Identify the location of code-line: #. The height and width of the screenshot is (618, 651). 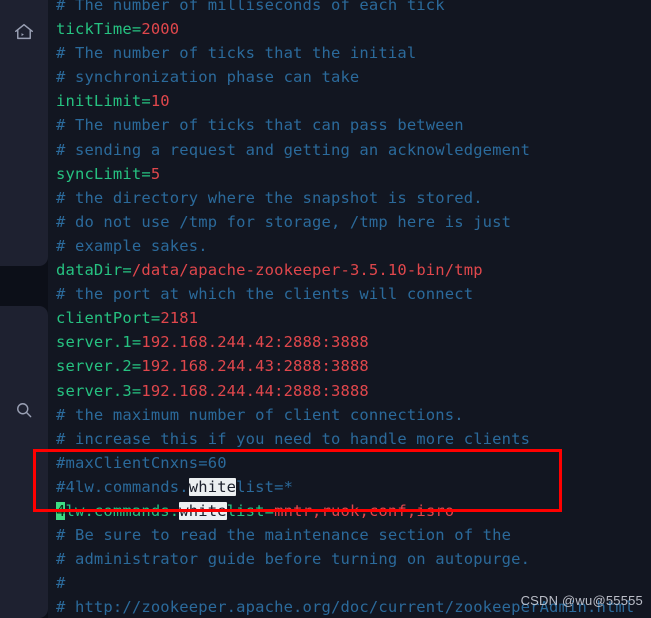
(61, 583).